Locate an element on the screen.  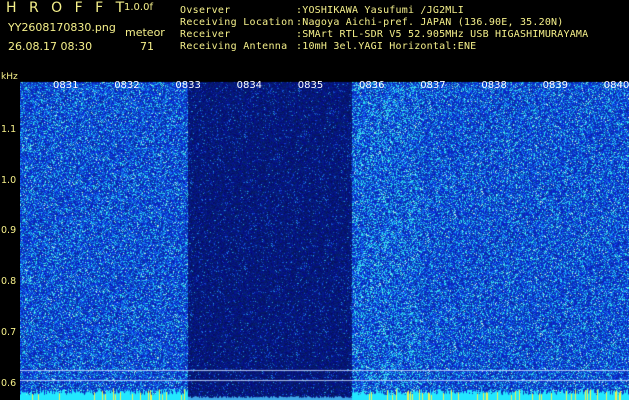
timestamp: 26.08.17 08:30 is located at coordinates (50, 46).